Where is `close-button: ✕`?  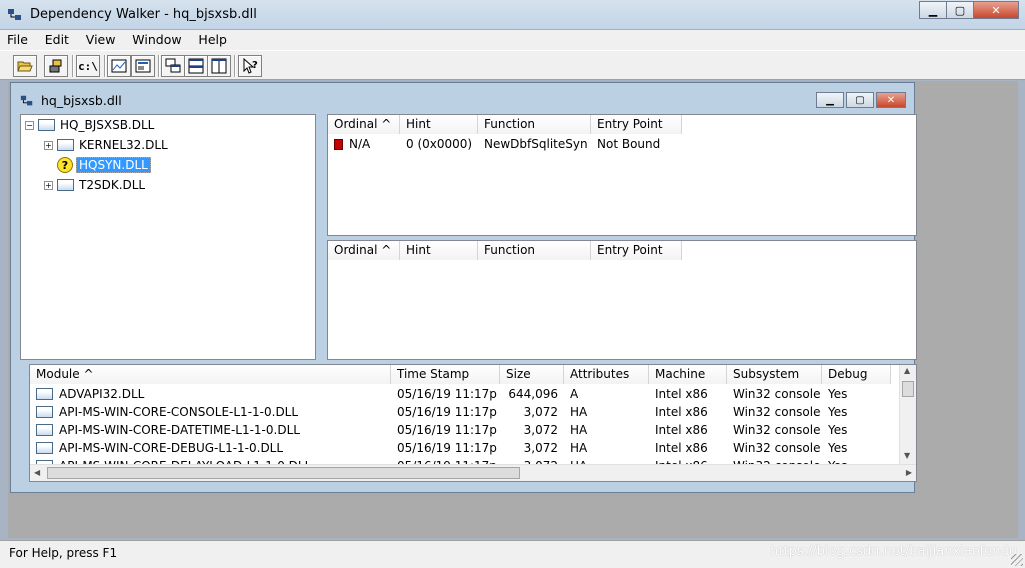 close-button: ✕ is located at coordinates (996, 10).